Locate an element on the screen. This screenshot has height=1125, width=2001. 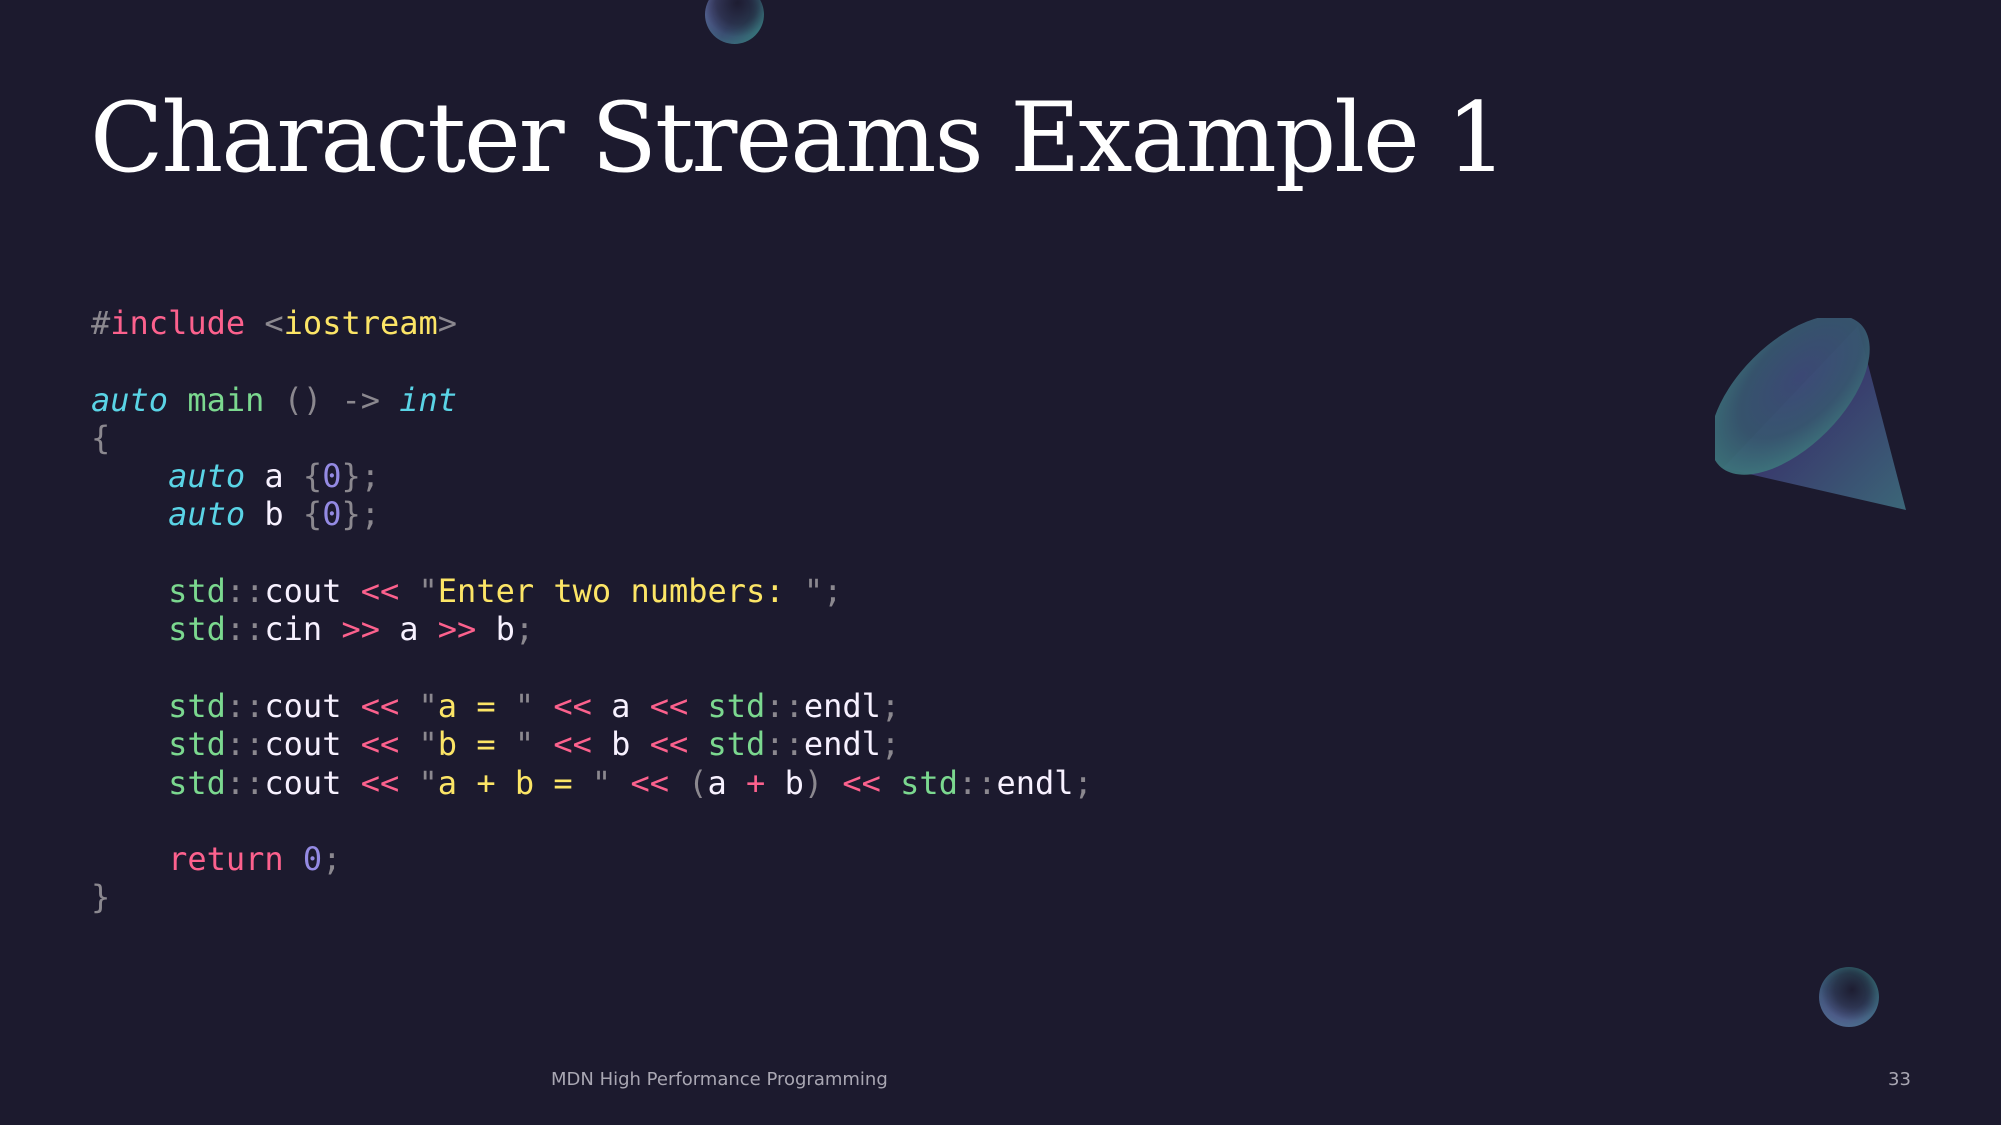
cone-icon is located at coordinates (1810, 414).